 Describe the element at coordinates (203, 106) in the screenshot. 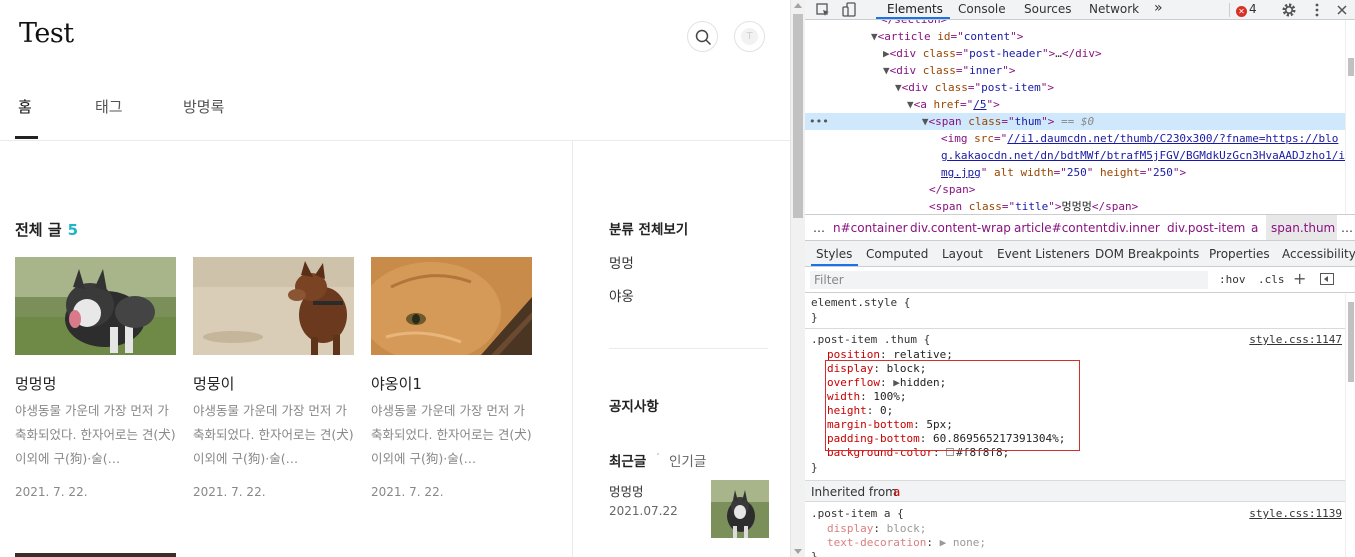

I see `nav-tab-guestbook: 방명록` at that location.